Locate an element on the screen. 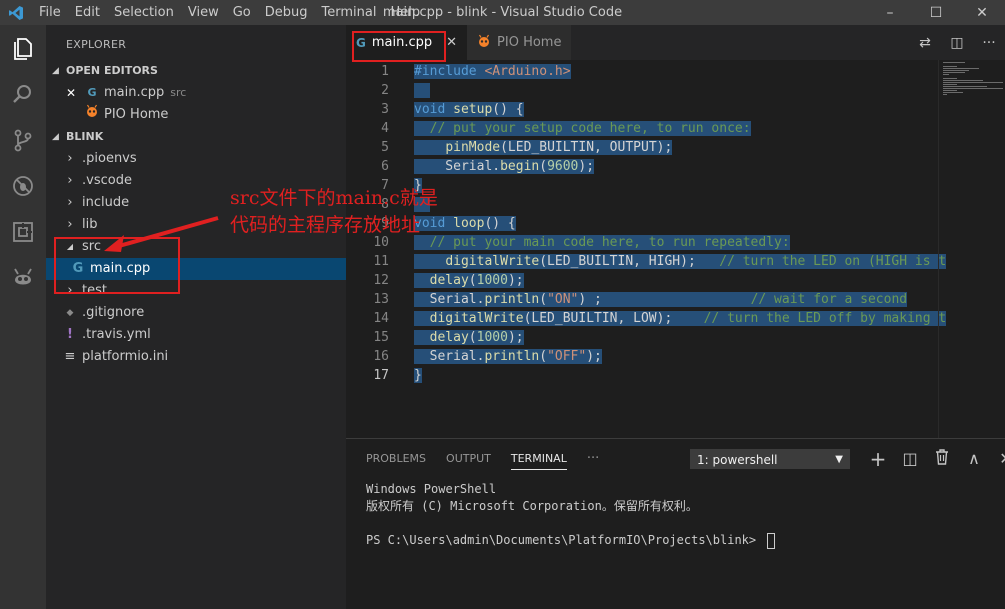  tree-item-label: .vscode is located at coordinates (107, 180).